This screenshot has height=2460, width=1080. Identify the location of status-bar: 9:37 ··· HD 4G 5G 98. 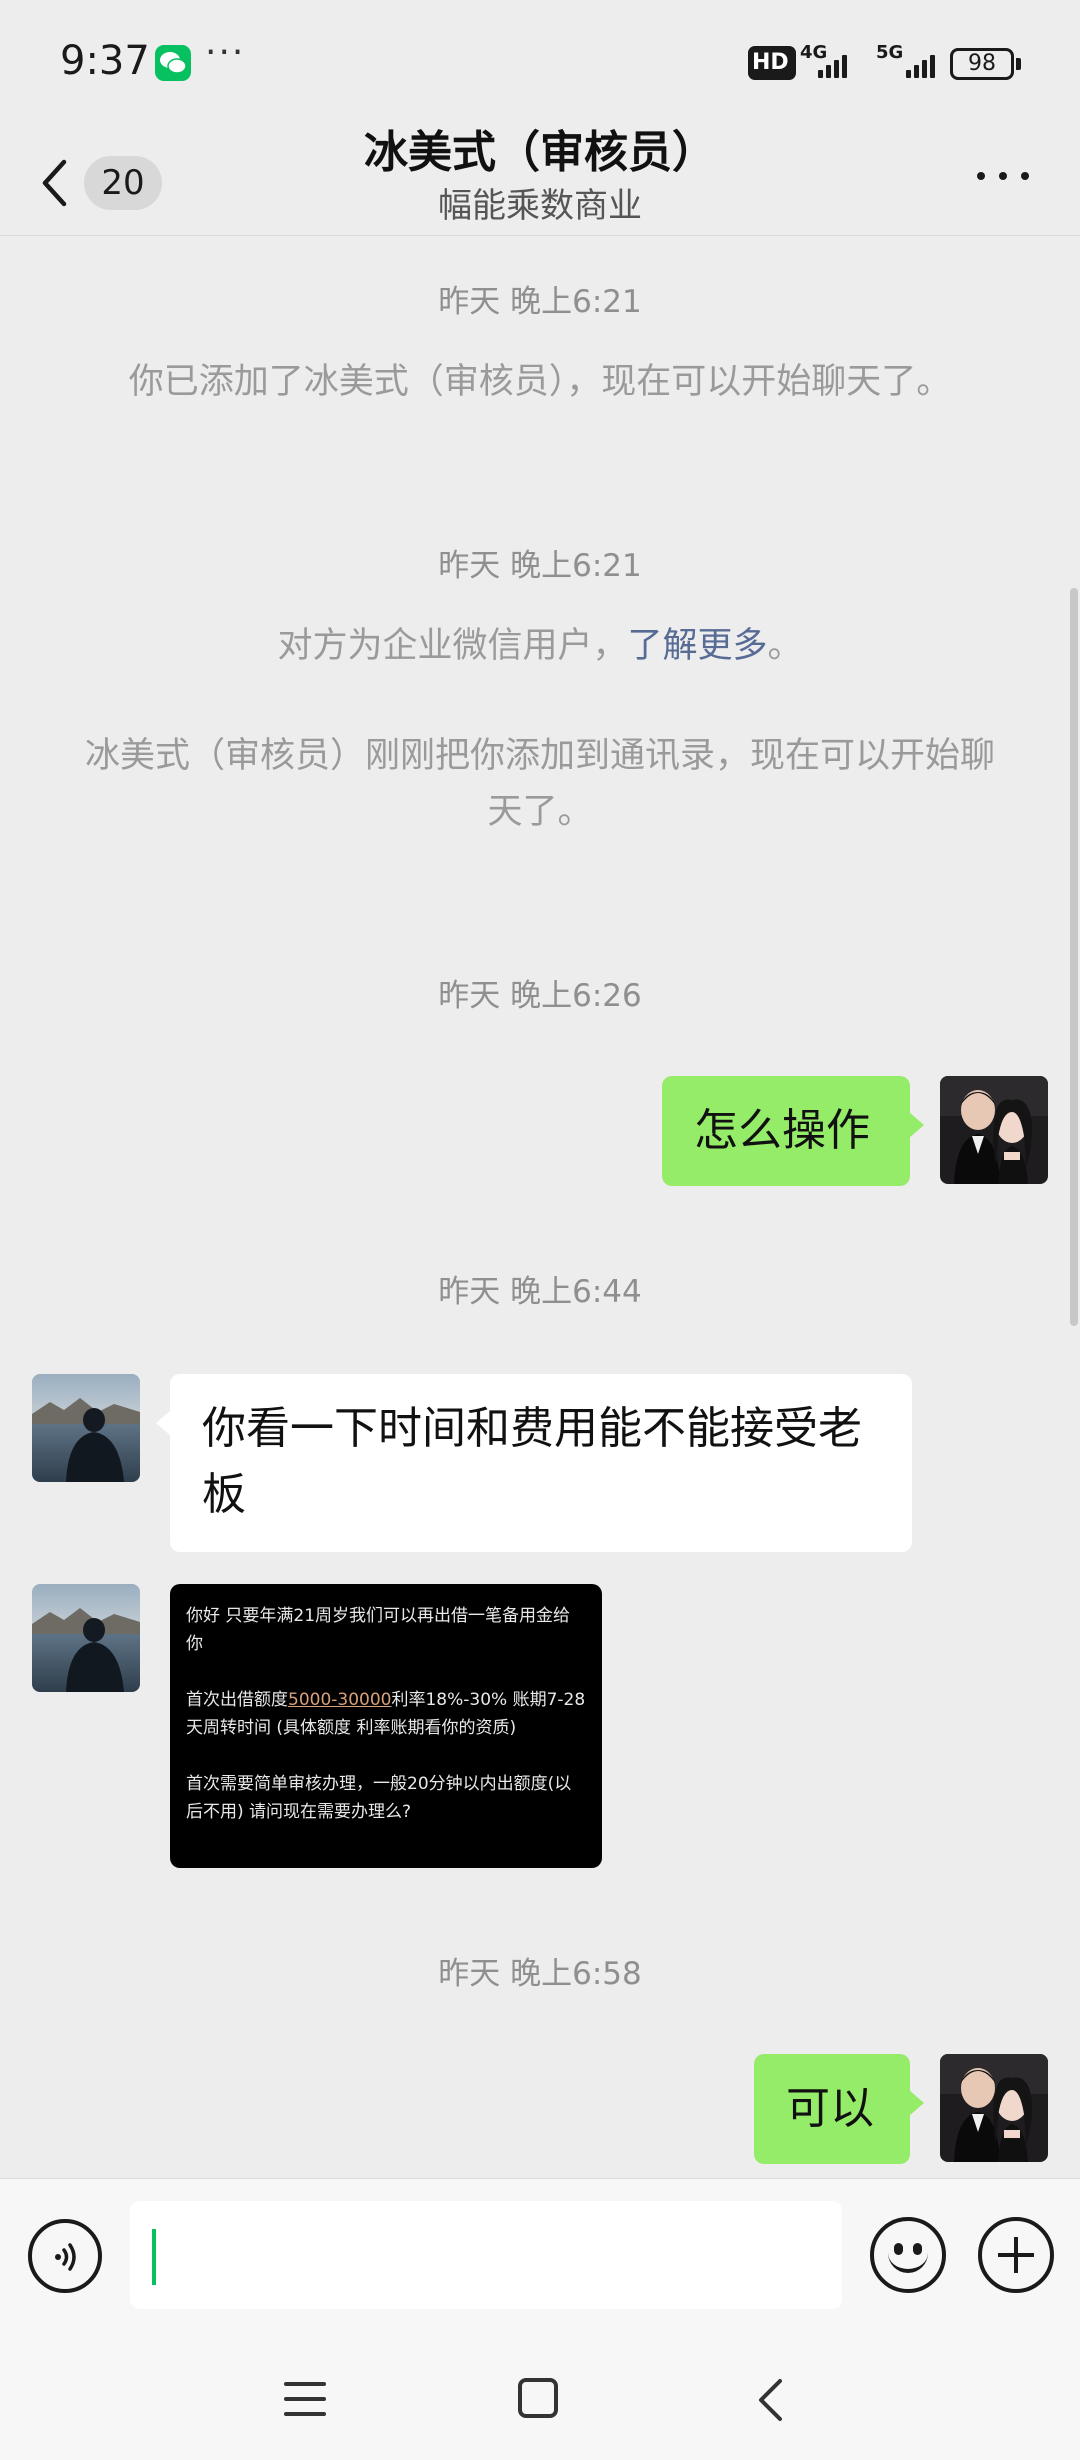
(540, 65).